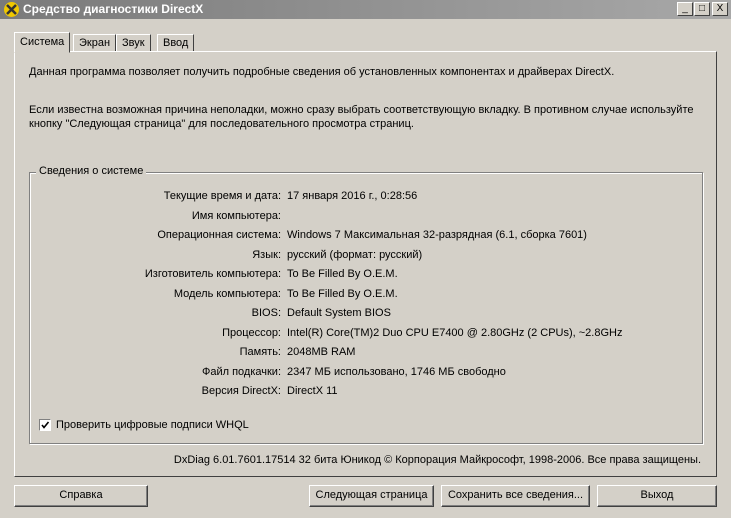  What do you see at coordinates (241, 372) in the screenshot?
I see `info-label: Файл подкачки:` at bounding box center [241, 372].